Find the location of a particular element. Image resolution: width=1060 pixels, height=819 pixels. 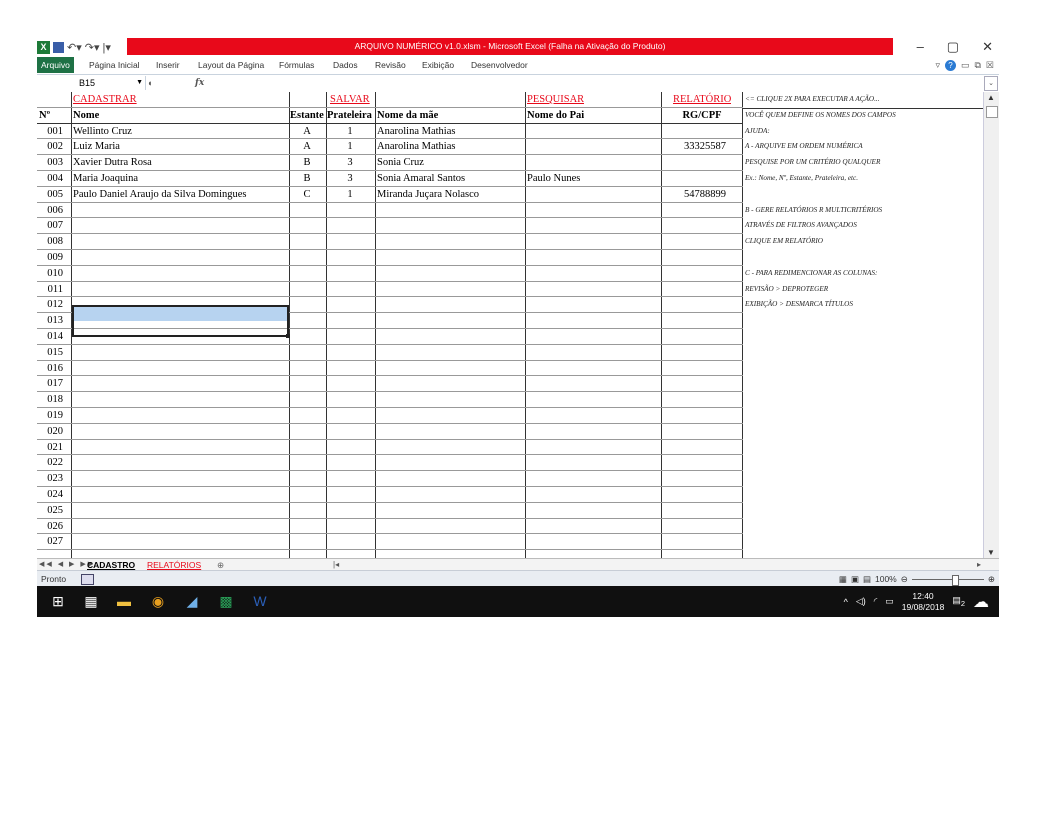

cell-nome-da-mae: Sonia Cruz is located at coordinates (450, 162).